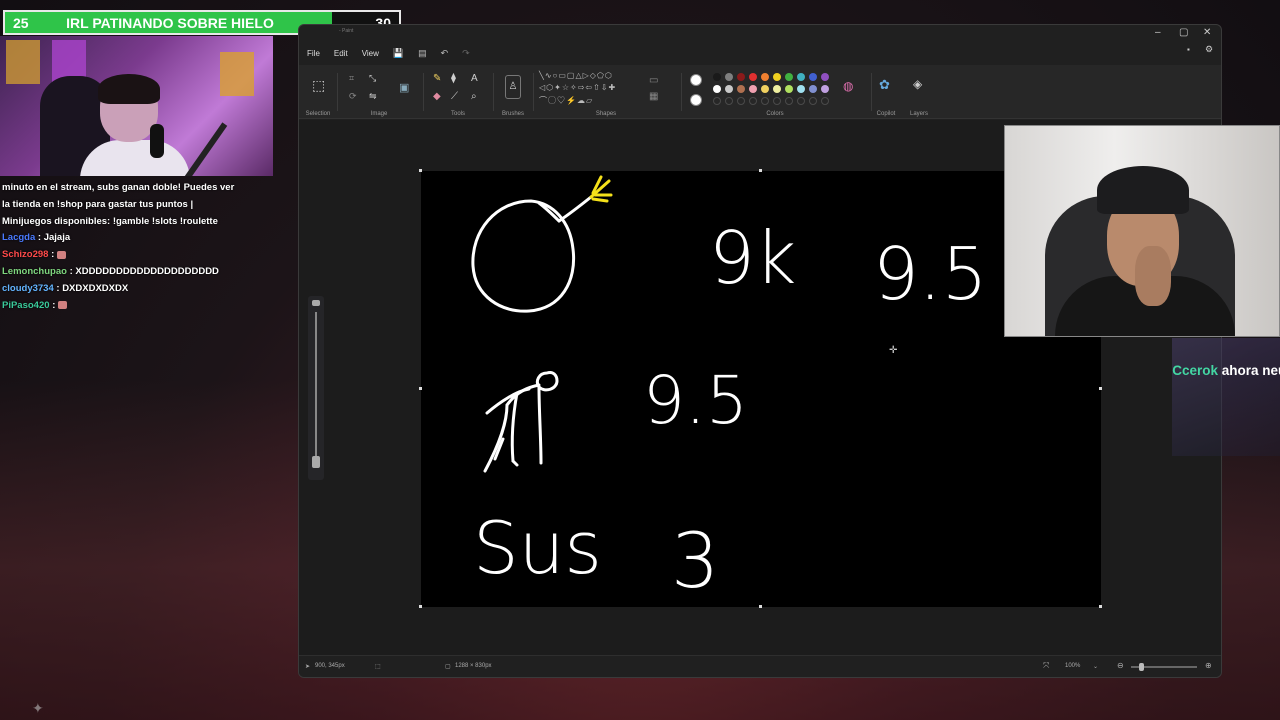  What do you see at coordinates (316, 303) in the screenshot?
I see `slider-cap` at bounding box center [316, 303].